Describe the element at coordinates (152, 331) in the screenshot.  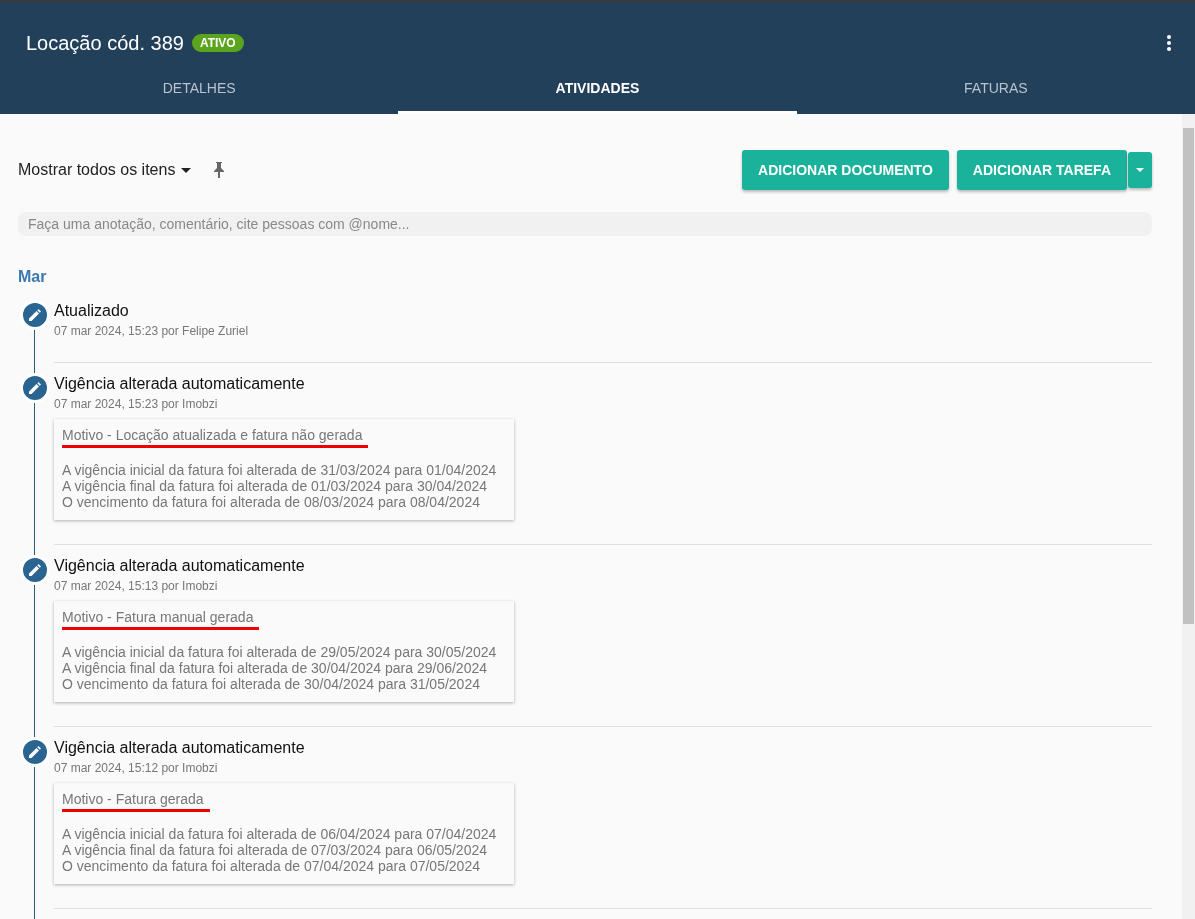
I see `activity-meta: 07 mar 2024, 15:23 por Felipe Zuriel` at that location.